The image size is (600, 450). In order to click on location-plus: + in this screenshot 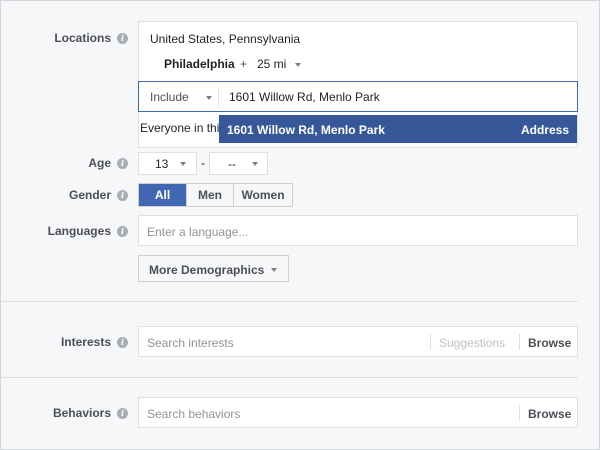, I will do `click(243, 64)`.